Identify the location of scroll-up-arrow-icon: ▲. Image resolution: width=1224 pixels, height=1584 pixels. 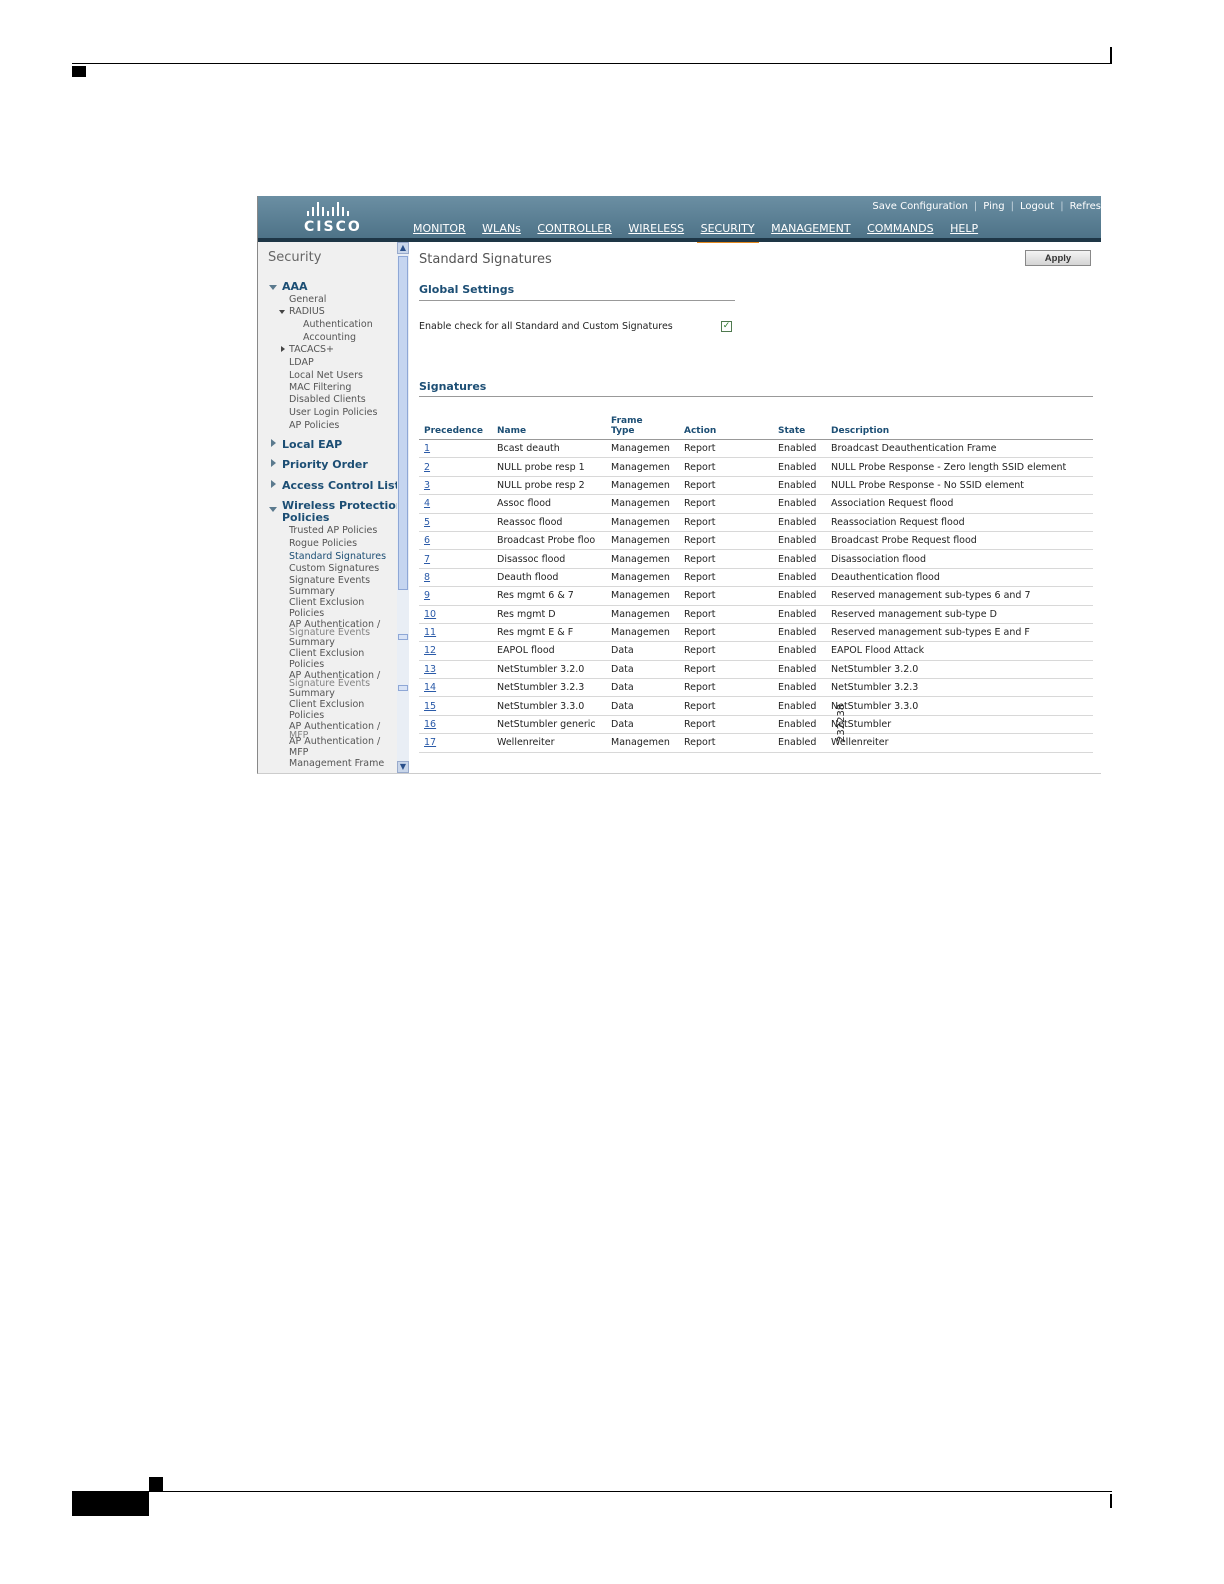
(403, 248).